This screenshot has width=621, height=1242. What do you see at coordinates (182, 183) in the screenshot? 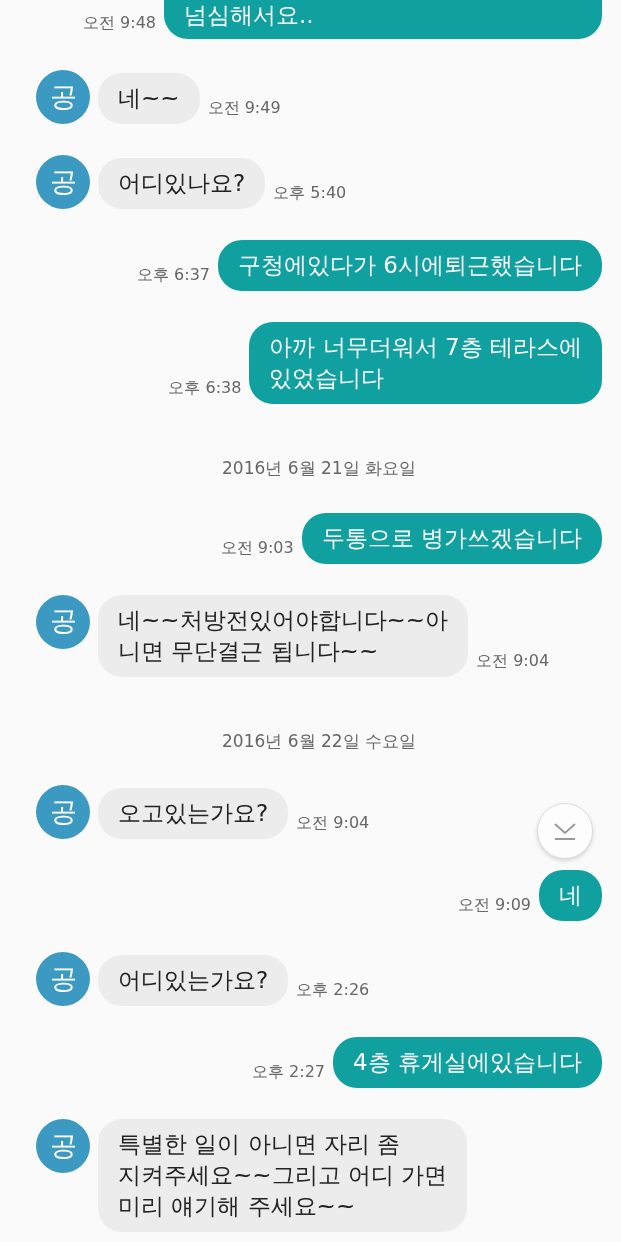
I see `message-bubble: 어디있나요?` at bounding box center [182, 183].